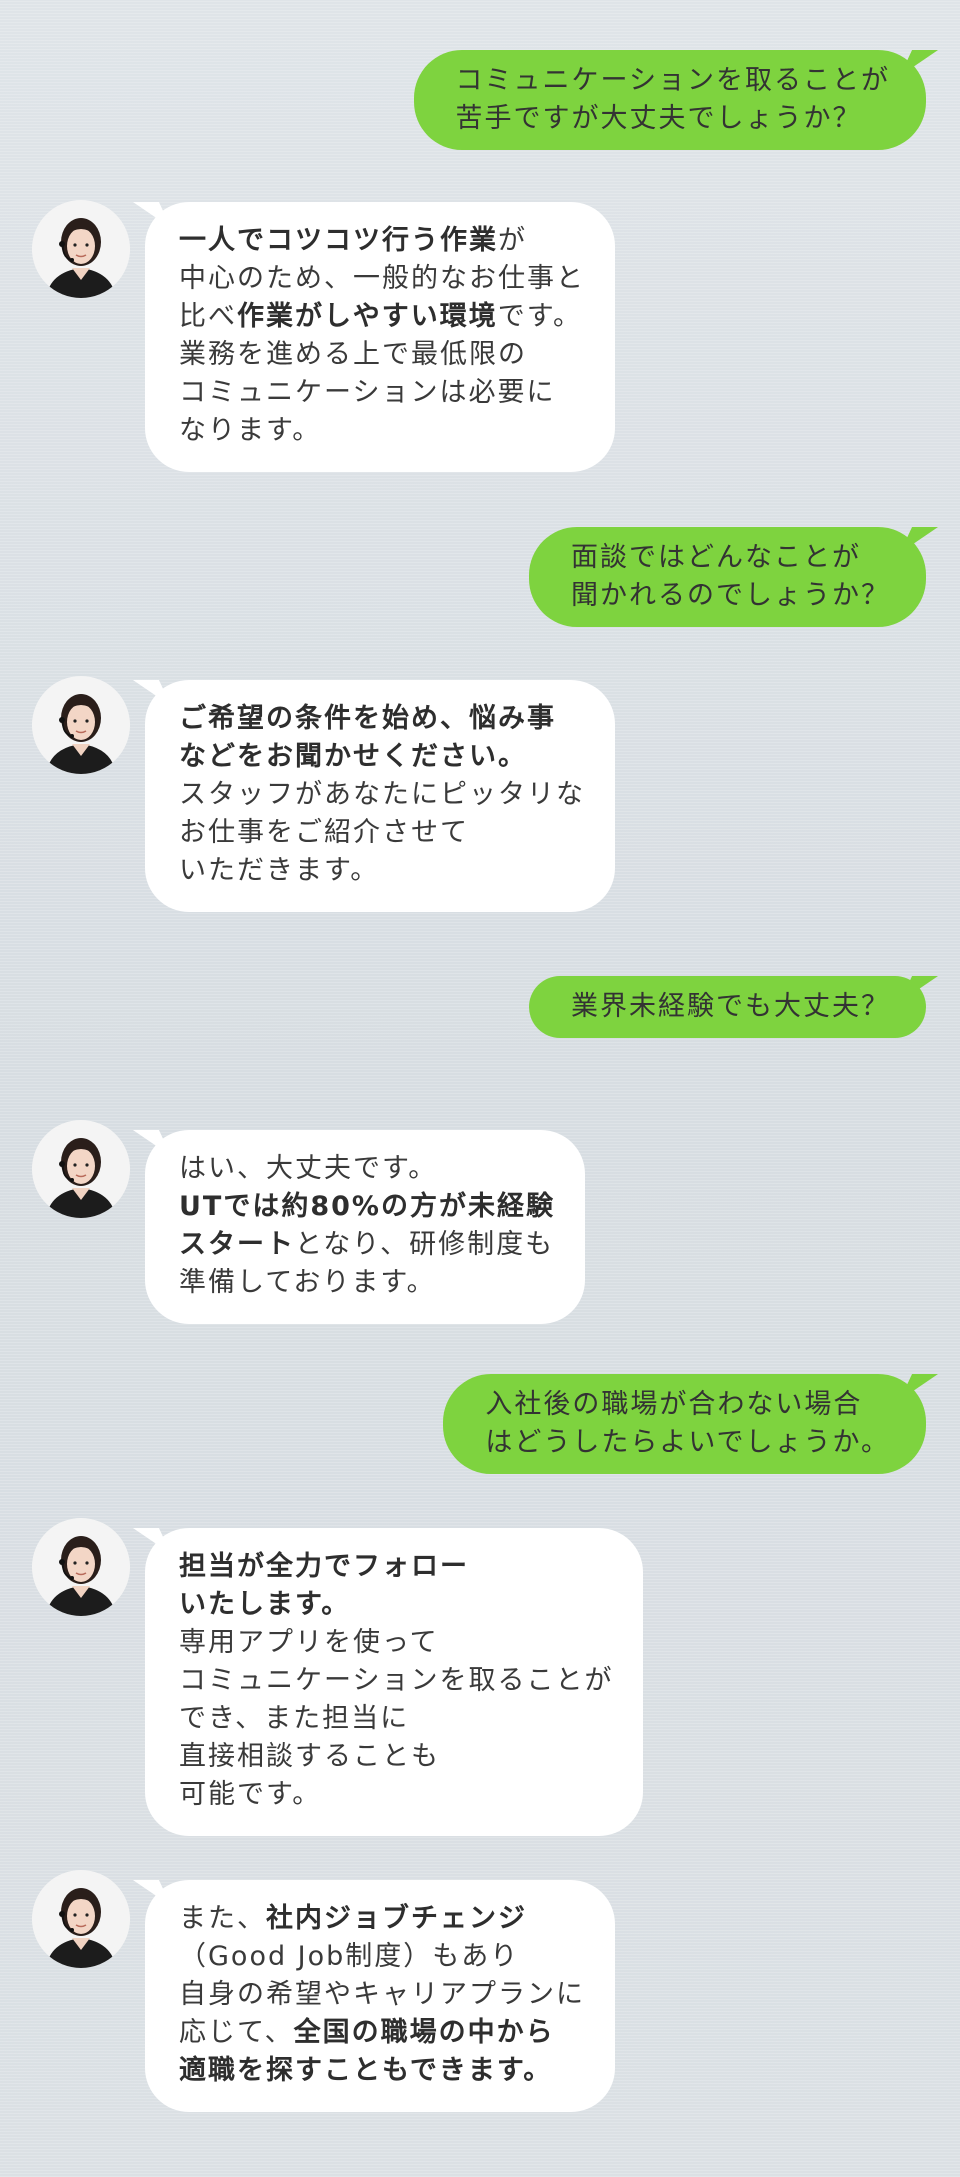 The height and width of the screenshot is (2177, 960). Describe the element at coordinates (353, 240) in the screenshot. I see `message-line: 一人でコツコツ行う作業が` at that location.